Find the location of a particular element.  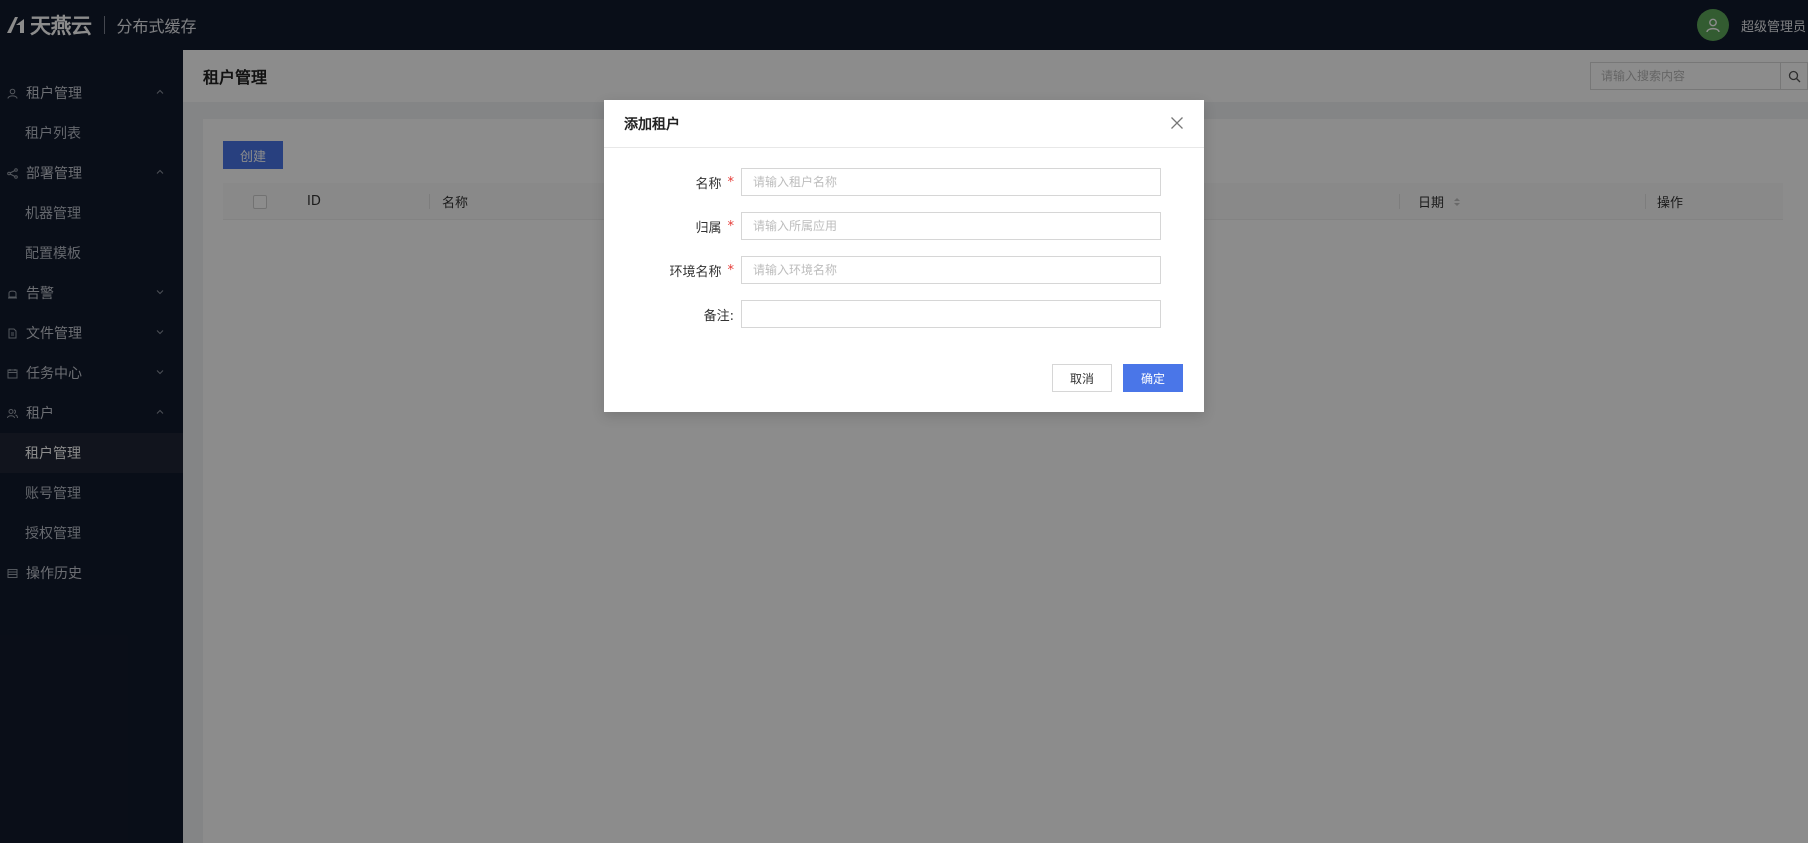

field-label-text: 环境名称 is located at coordinates (695, 272).